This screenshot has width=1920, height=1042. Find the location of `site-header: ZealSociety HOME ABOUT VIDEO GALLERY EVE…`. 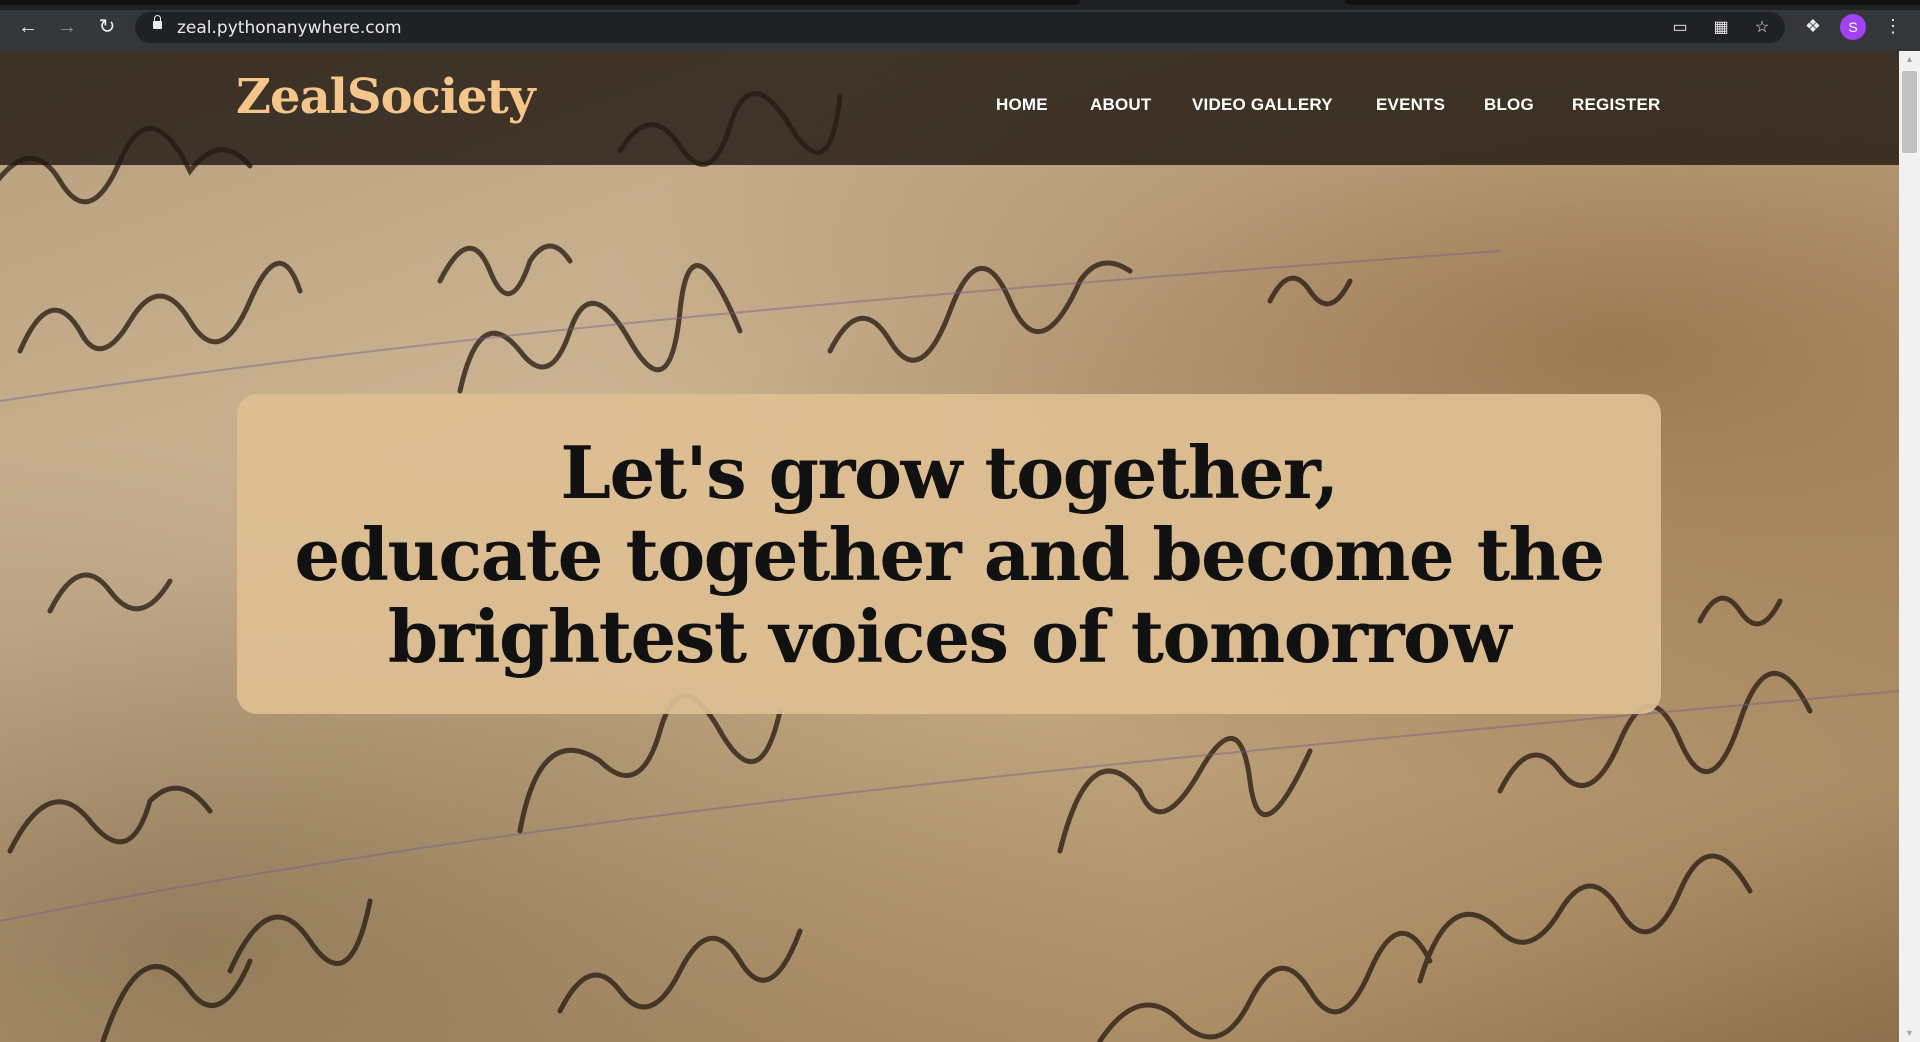

site-header: ZealSociety HOME ABOUT VIDEO GALLERY EVE… is located at coordinates (949, 108).